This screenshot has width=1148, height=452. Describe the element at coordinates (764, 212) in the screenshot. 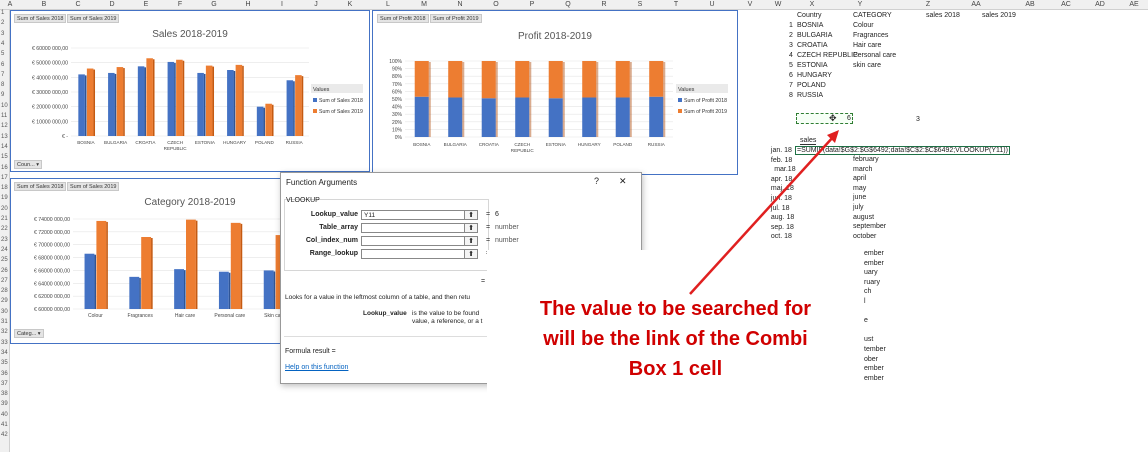

I see `annotation-arrow` at that location.